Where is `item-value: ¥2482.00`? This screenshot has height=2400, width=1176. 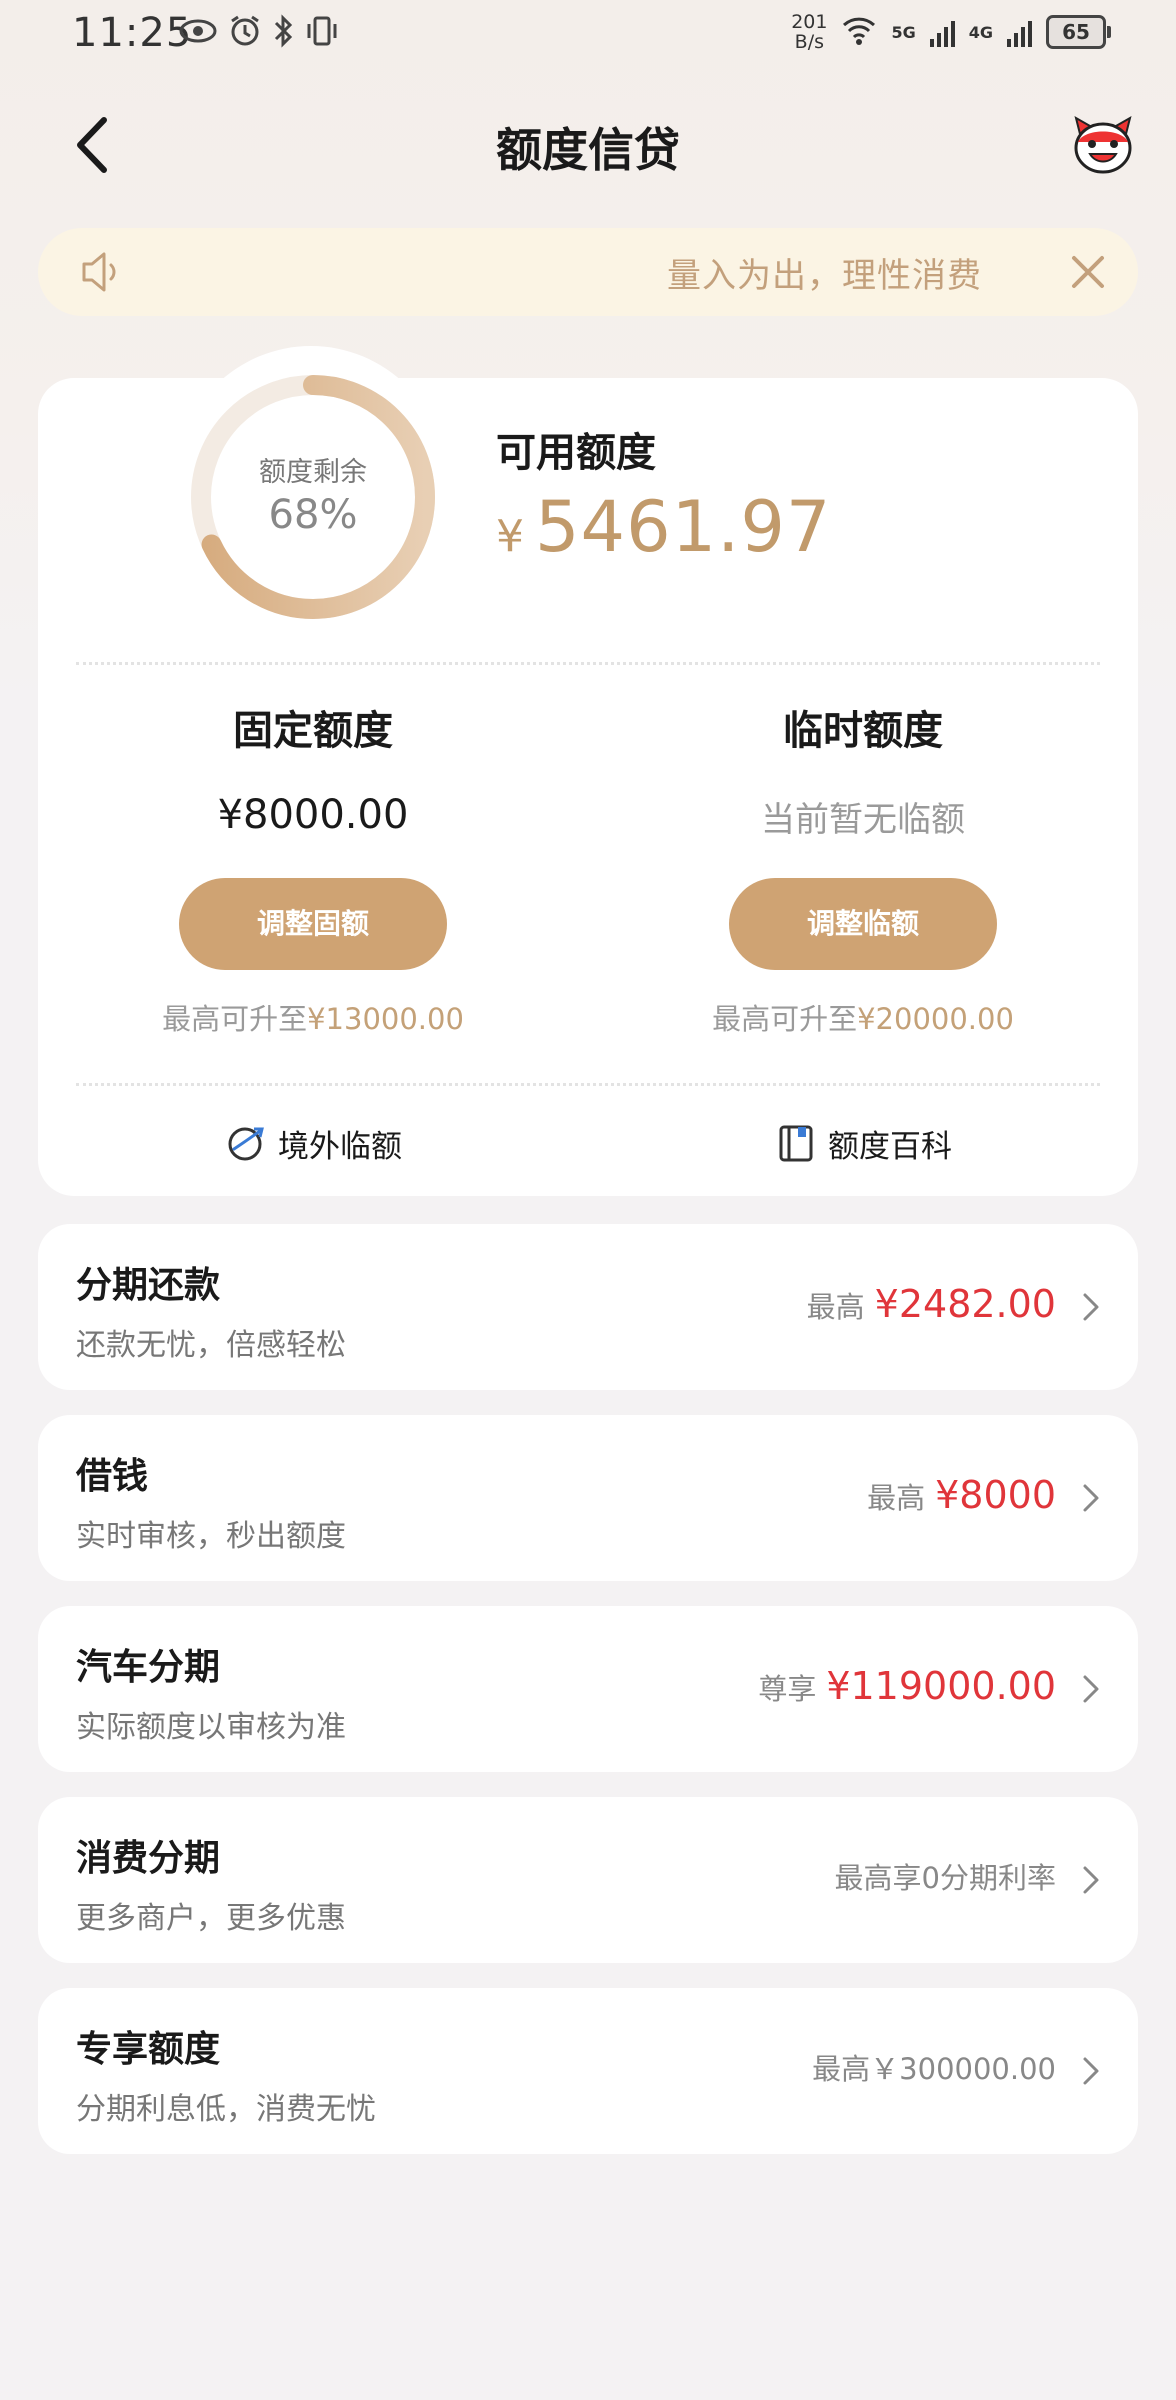
item-value: ¥2482.00 is located at coordinates (965, 1304).